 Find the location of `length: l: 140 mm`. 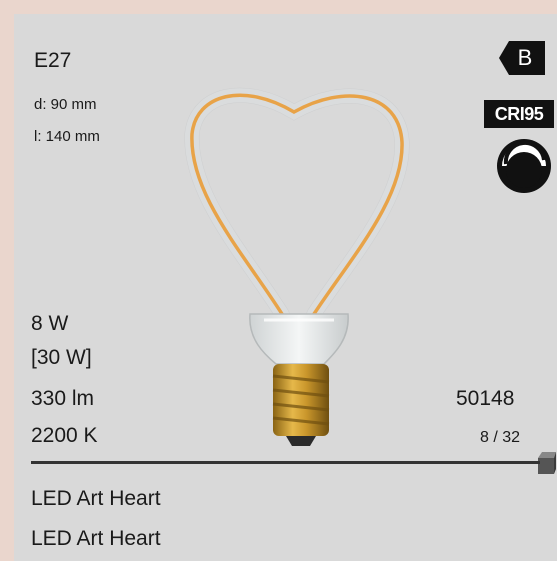

length: l: 140 mm is located at coordinates (67, 136).